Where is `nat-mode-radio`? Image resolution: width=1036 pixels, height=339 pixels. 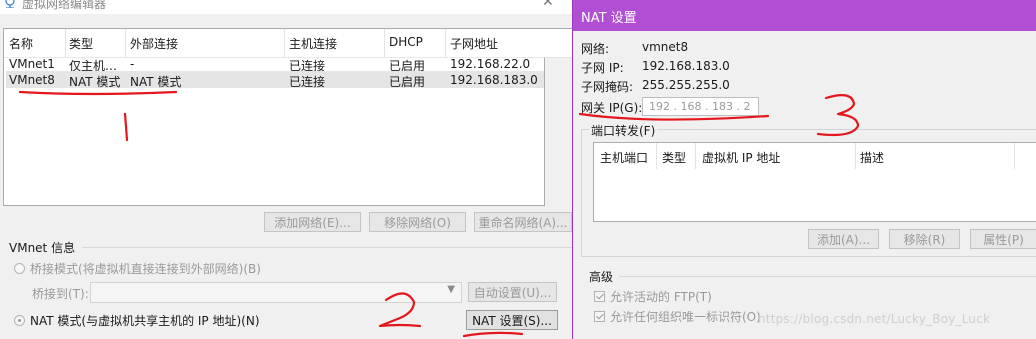
nat-mode-radio is located at coordinates (19, 320).